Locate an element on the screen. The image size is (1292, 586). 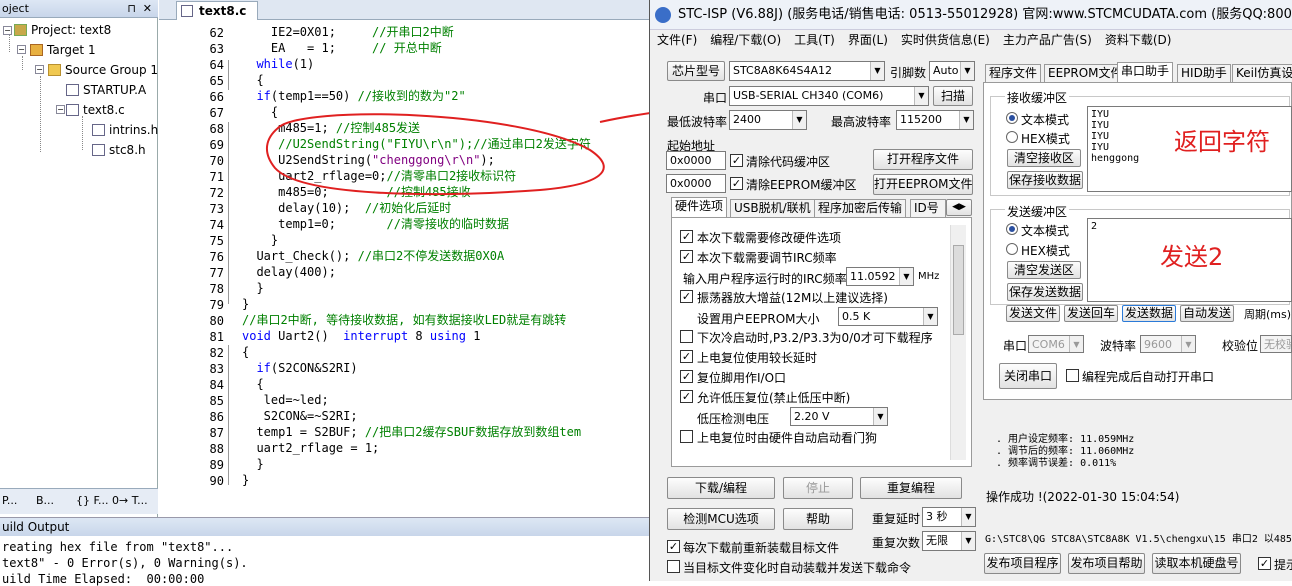
parity-label: 校验位 is located at coordinates (1240, 346).